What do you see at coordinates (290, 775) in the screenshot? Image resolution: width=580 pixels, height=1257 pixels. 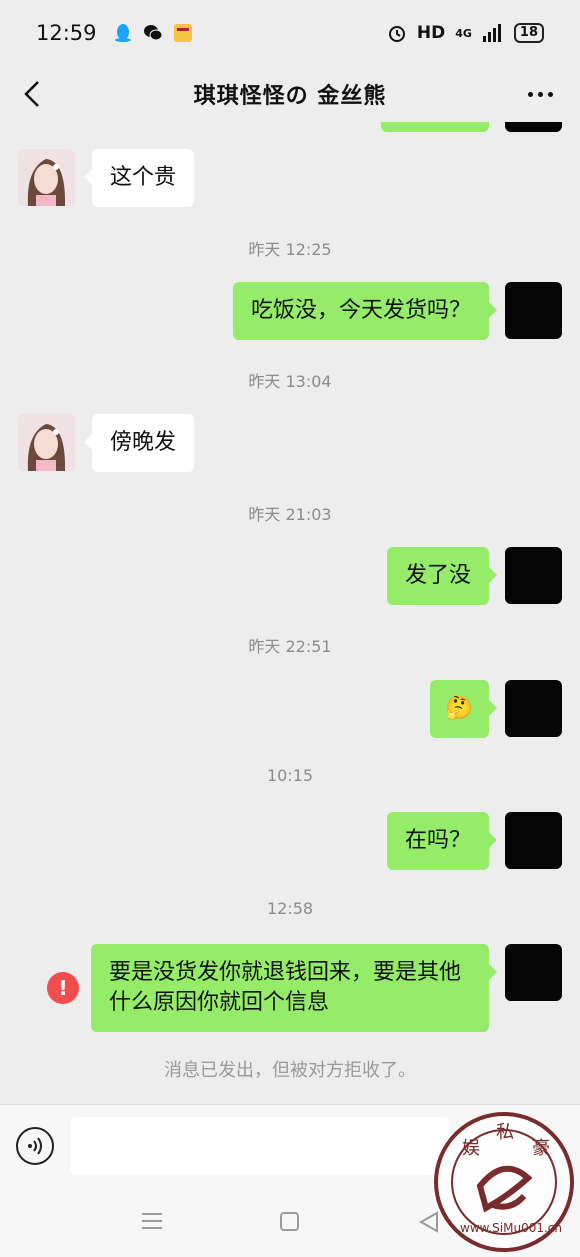 I see `message-timestamp: 10:15` at bounding box center [290, 775].